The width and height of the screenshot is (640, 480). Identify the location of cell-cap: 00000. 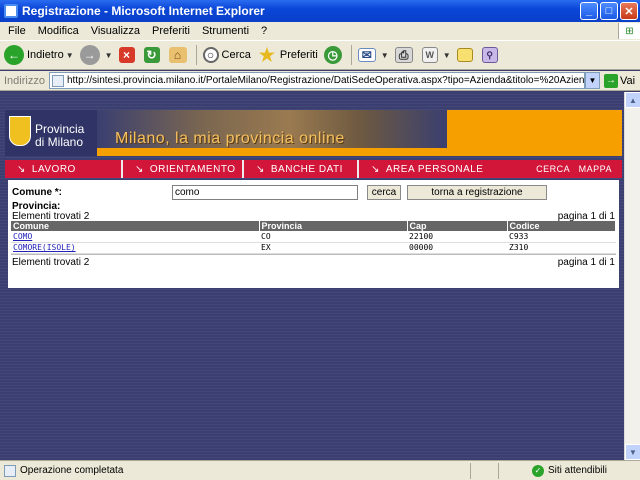
(457, 248).